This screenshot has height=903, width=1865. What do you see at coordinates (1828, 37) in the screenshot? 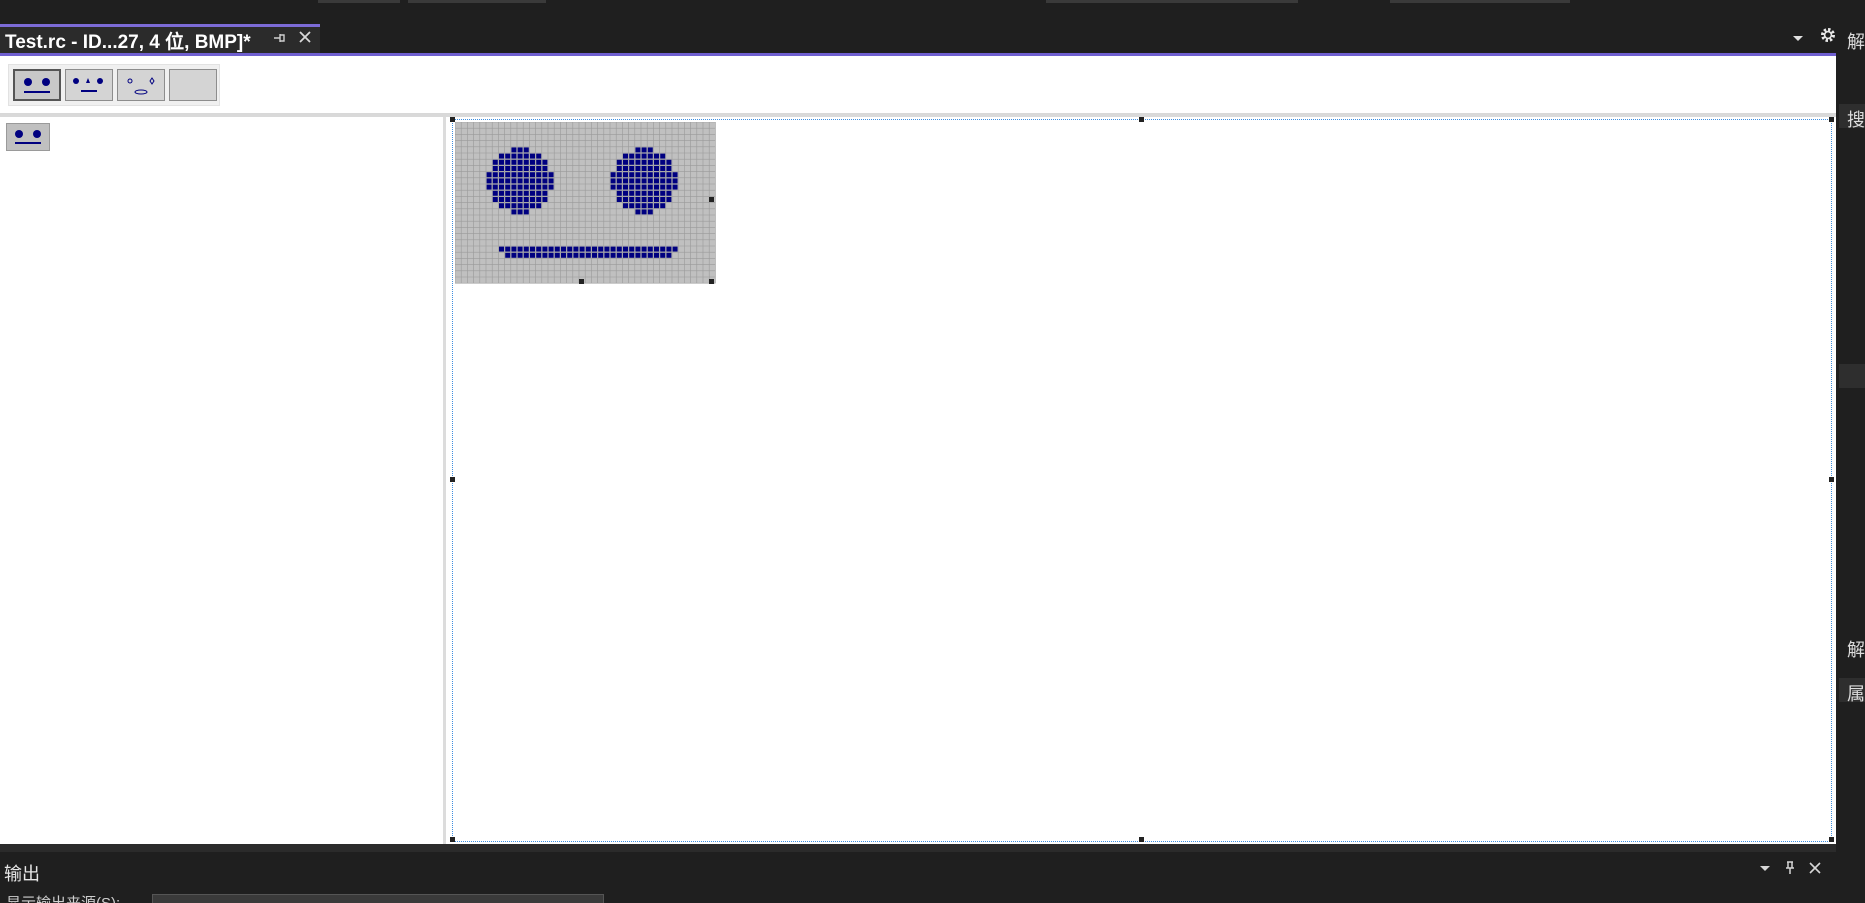
I see `gear-icon` at bounding box center [1828, 37].